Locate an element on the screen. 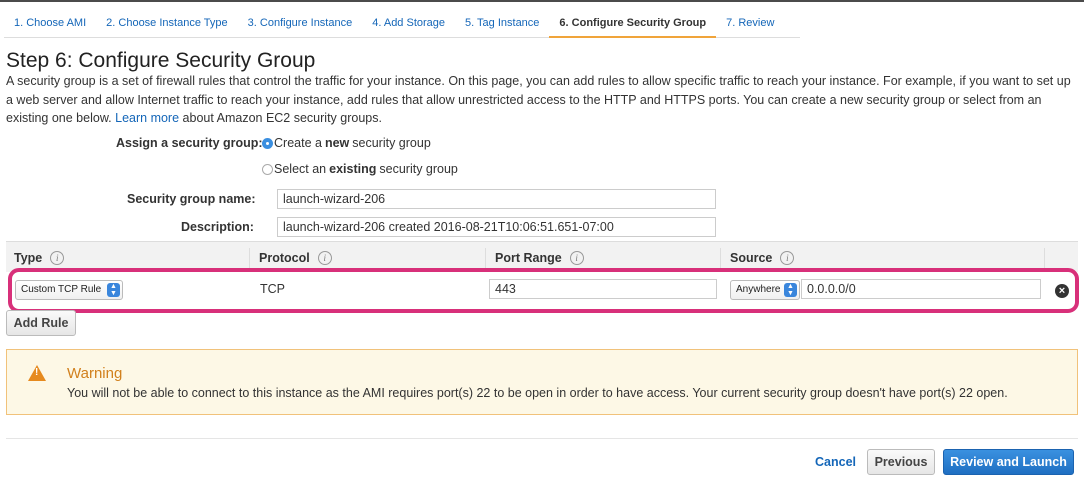 The image size is (1084, 486). rule-type-value: Custom TCP Rule is located at coordinates (61, 289).